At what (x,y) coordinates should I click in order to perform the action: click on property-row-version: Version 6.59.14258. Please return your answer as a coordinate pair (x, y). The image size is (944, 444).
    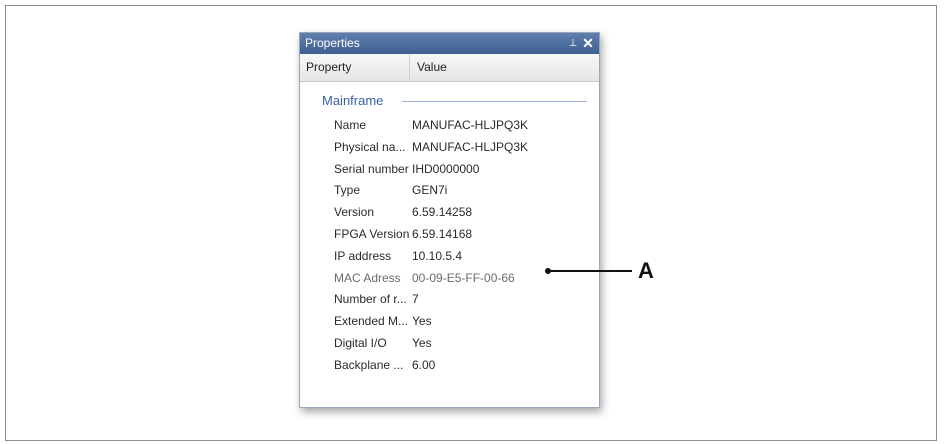
    Looking at the image, I should click on (464, 213).